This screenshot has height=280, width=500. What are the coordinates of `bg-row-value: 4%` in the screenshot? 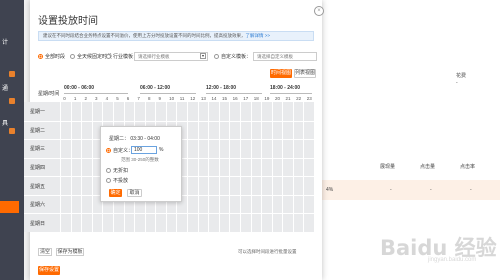 It's located at (330, 190).